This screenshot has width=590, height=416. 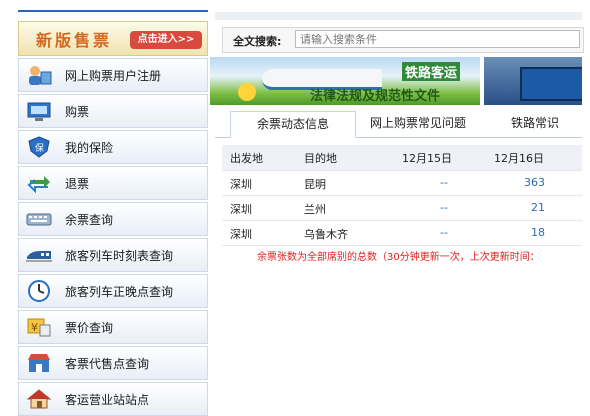 I want to click on locomotive-image, so click(x=533, y=81).